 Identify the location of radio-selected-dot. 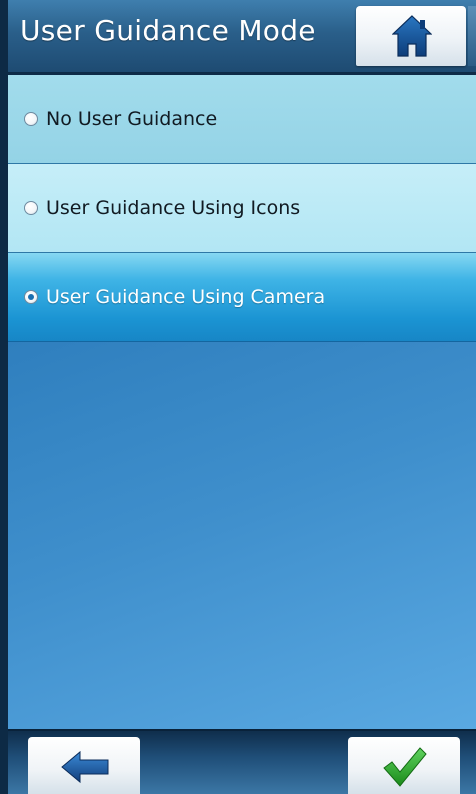
(31, 297).